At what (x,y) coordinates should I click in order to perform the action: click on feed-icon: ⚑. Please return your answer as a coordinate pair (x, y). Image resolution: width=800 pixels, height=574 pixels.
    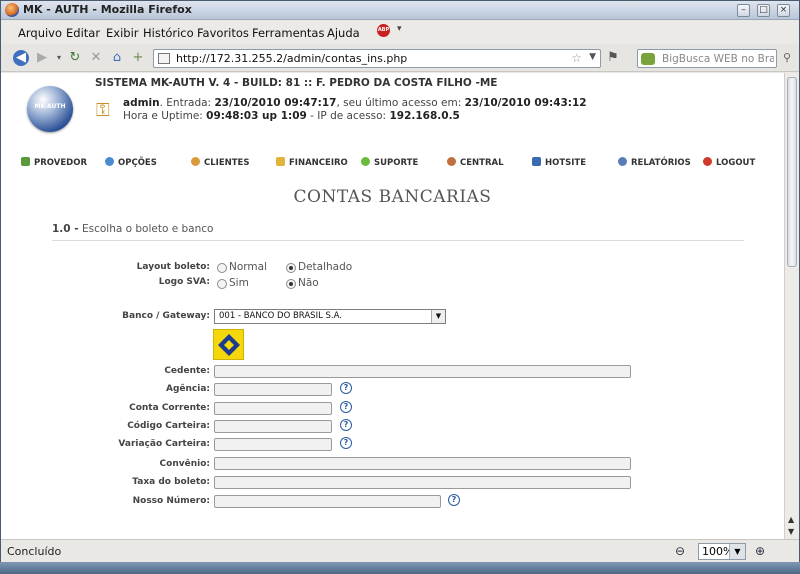
    Looking at the image, I should click on (613, 58).